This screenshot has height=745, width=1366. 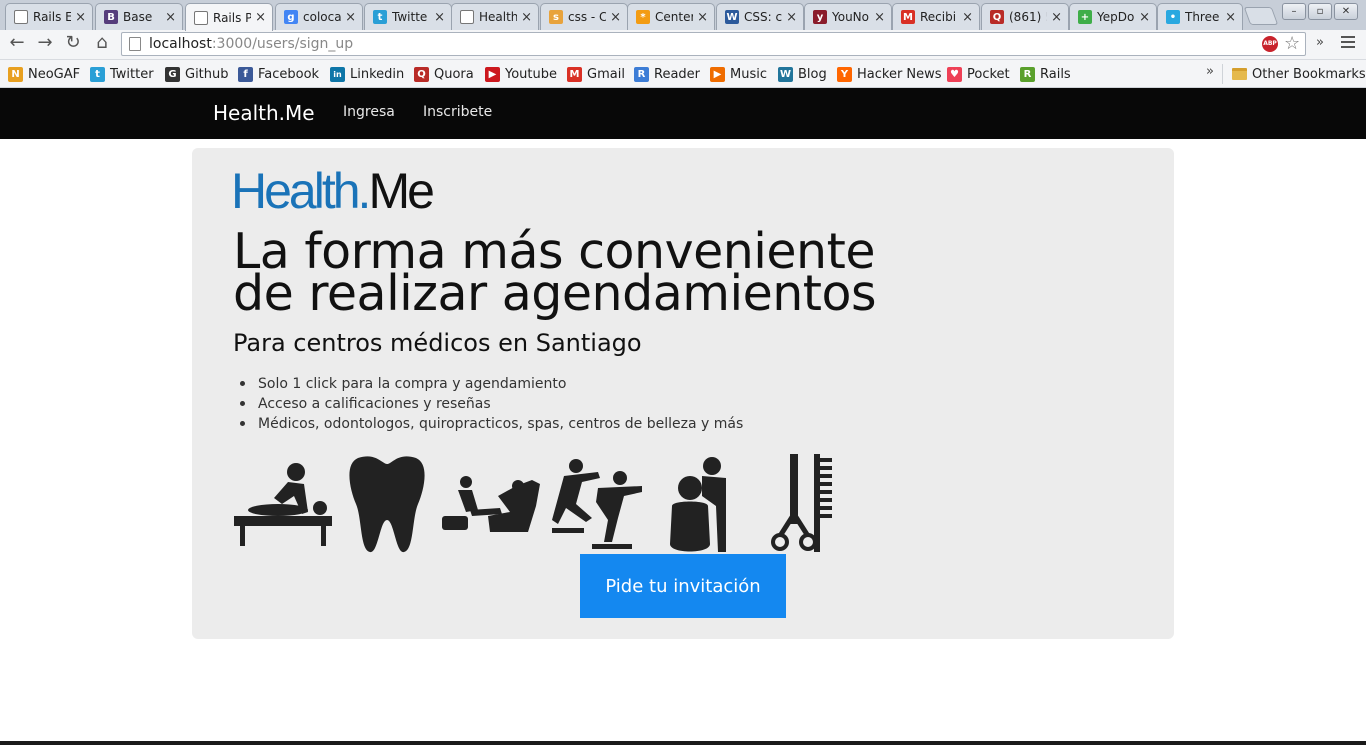 What do you see at coordinates (1292, 43) in the screenshot?
I see `bookmark-star-icon: ☆` at bounding box center [1292, 43].